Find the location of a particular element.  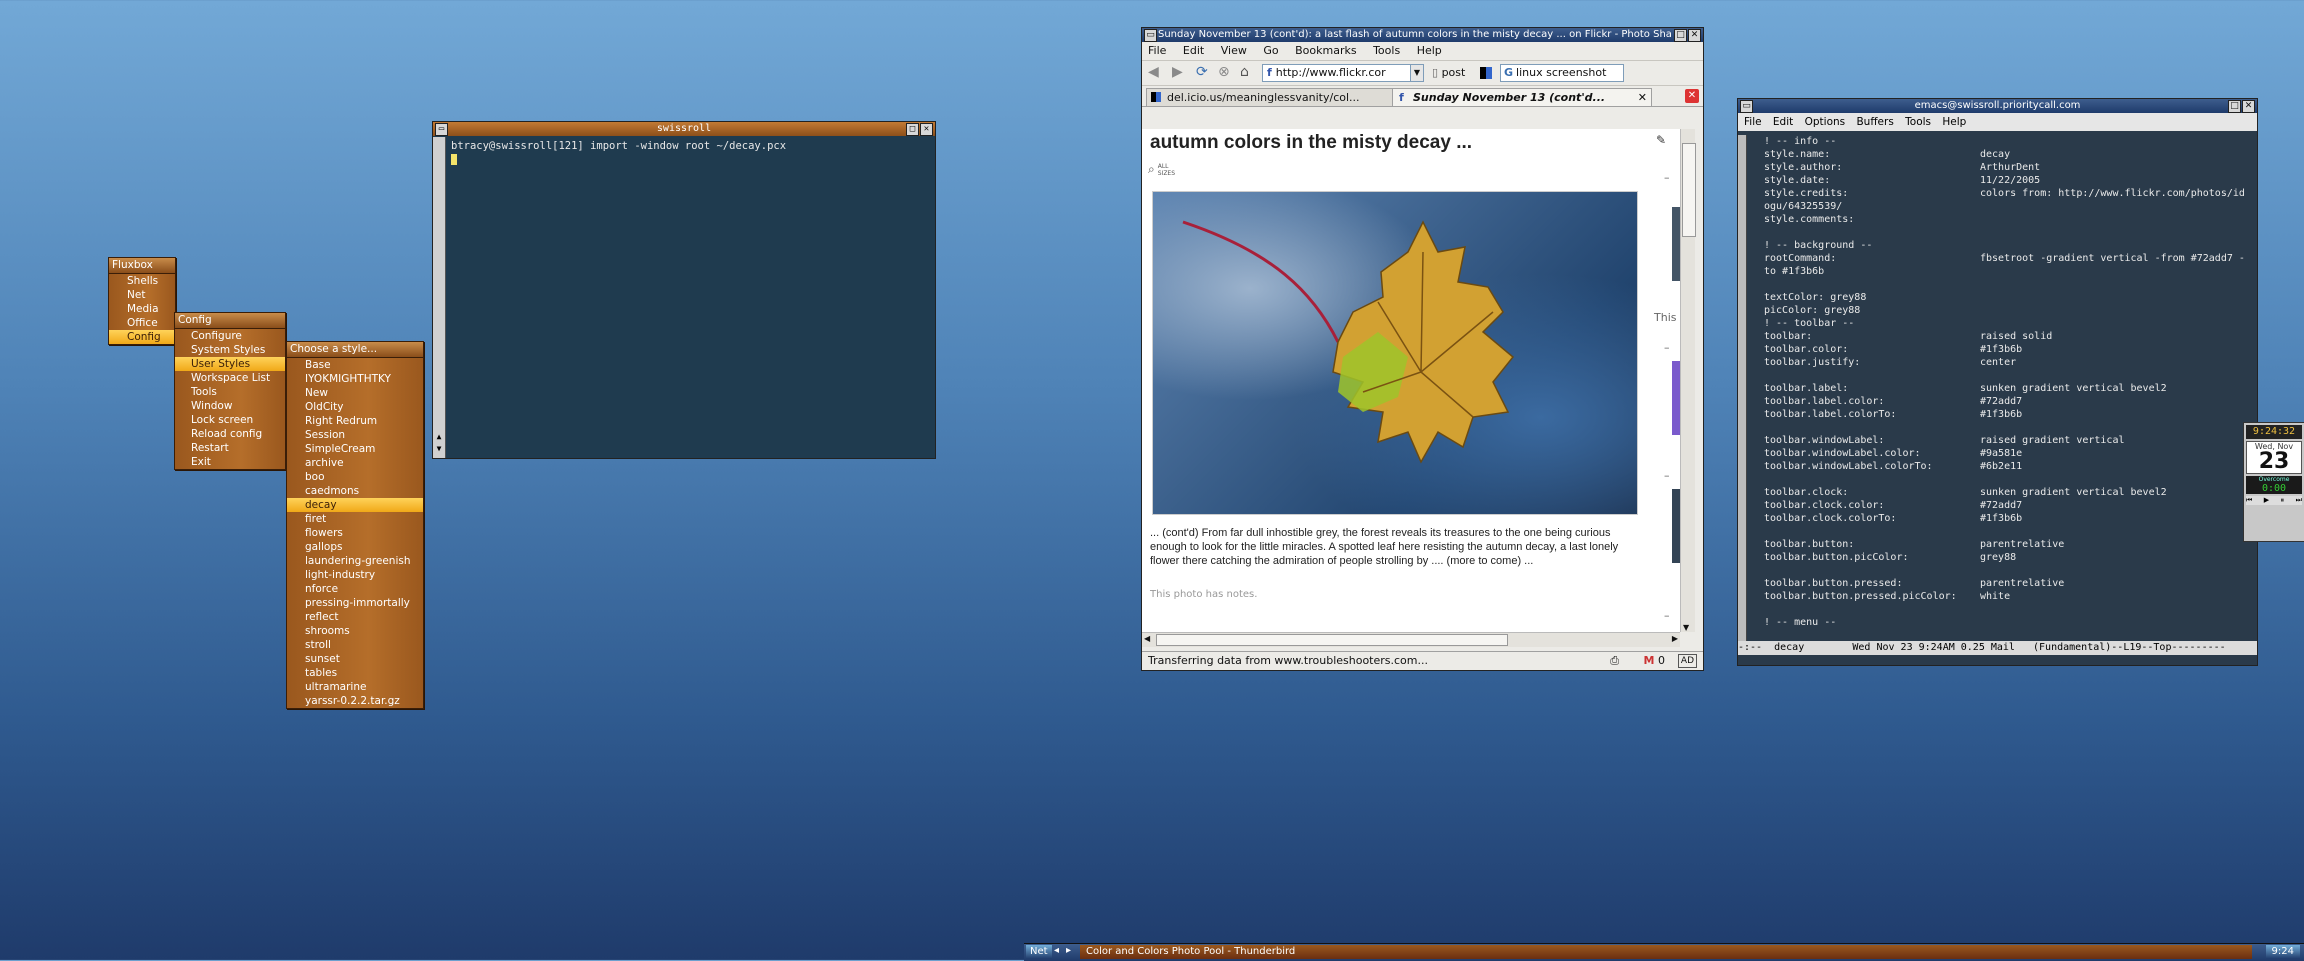

style-item-stroll: stroll is located at coordinates (355, 645).